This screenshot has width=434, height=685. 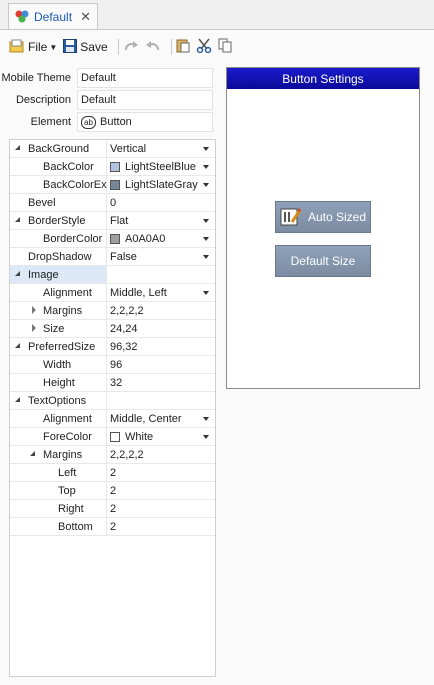 I want to click on prop-row-dropshadow: DropShadow False, so click(x=112, y=257).